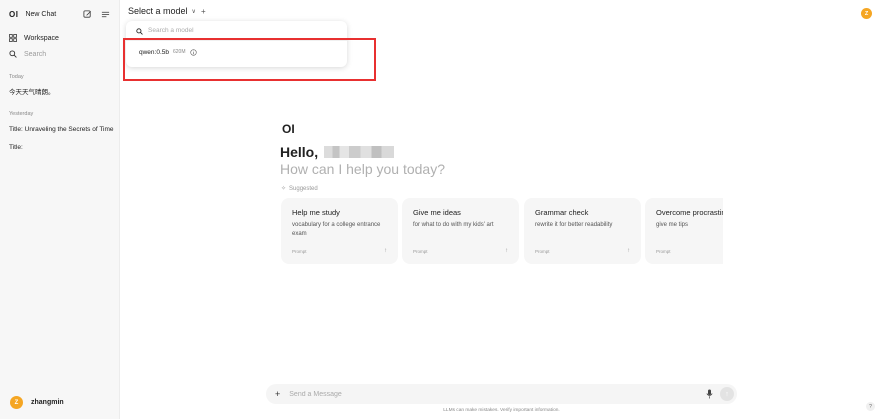 The image size is (883, 419). I want to click on sidebar-header: OI New Chat, so click(59, 14).